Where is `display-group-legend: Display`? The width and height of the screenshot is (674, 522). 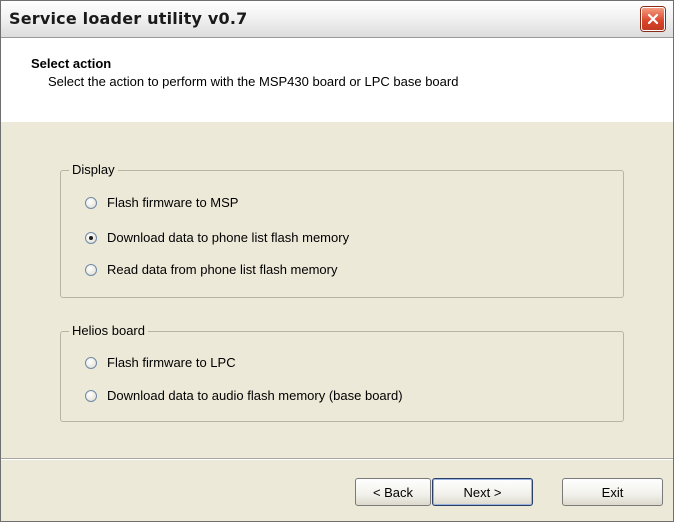
display-group-legend: Display is located at coordinates (93, 169).